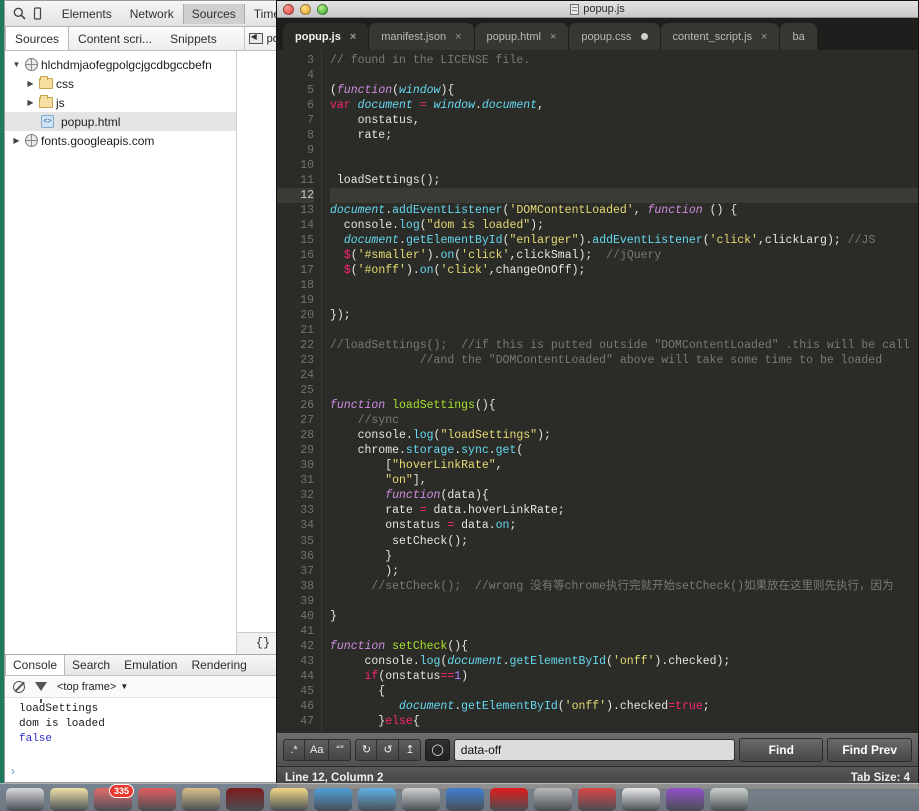  I want to click on editor-tab-background-js: ba, so click(798, 36).